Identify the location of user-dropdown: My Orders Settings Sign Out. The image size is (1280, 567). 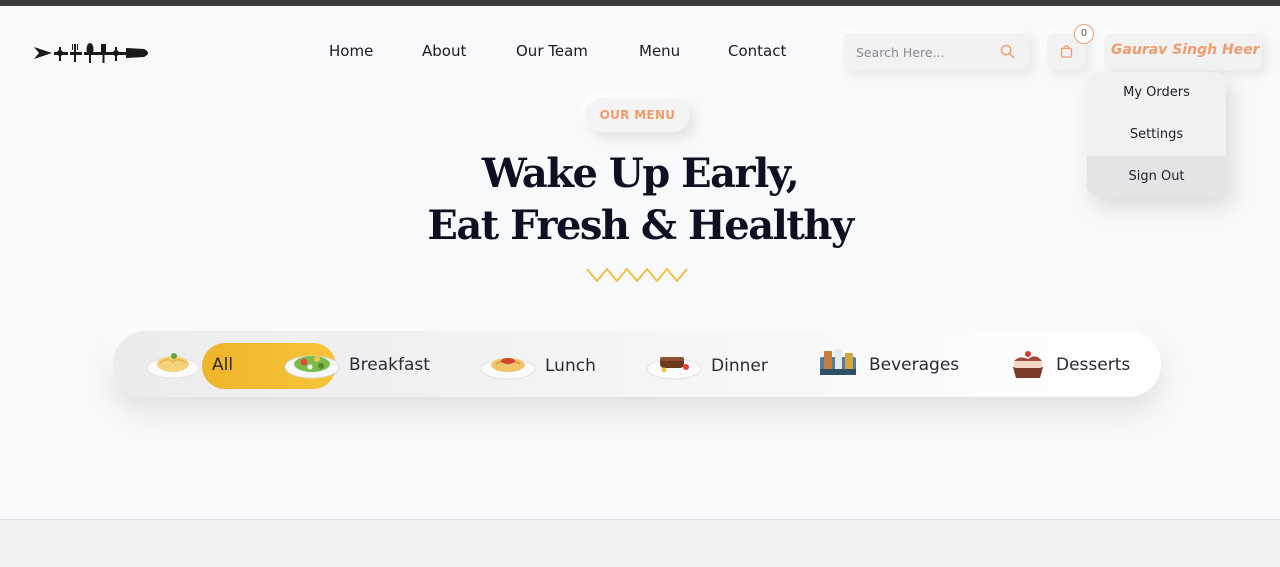
(1156, 134).